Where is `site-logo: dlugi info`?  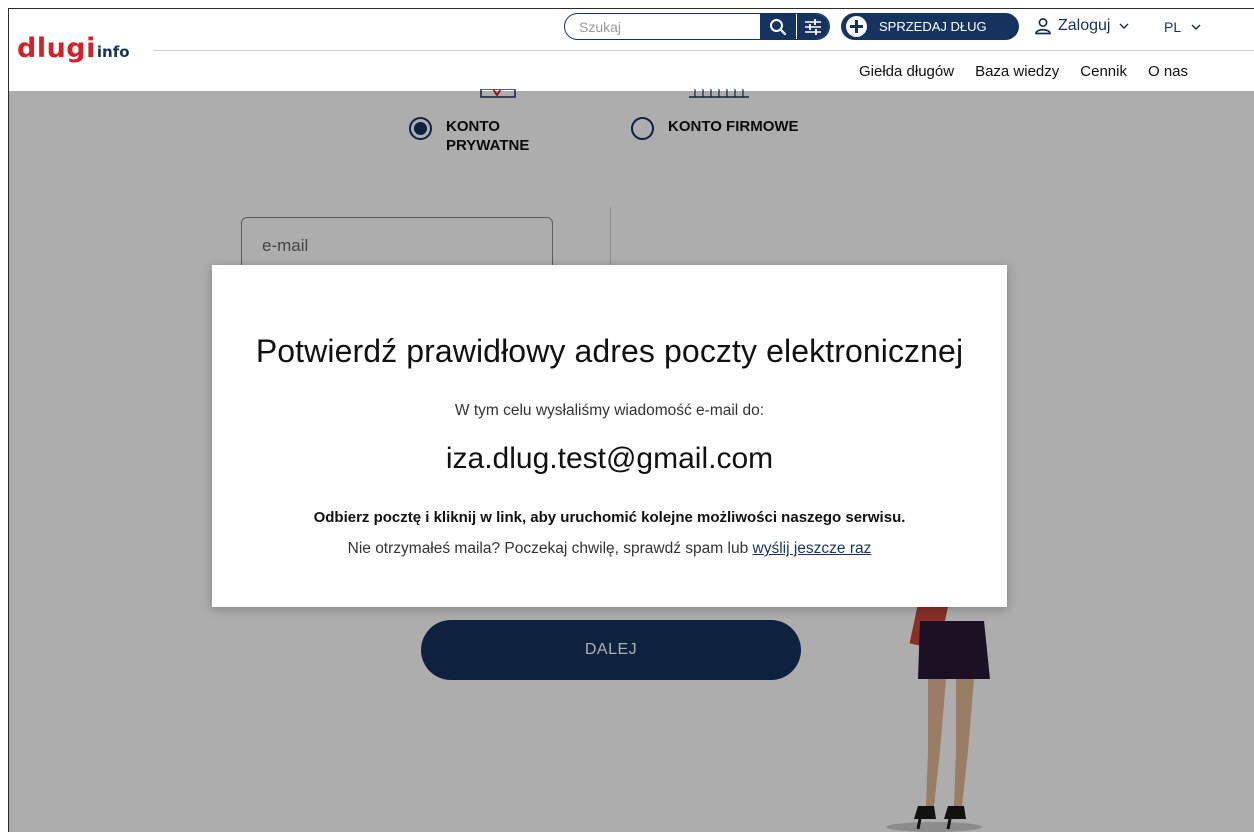
site-logo: dlugi info is located at coordinates (73, 48).